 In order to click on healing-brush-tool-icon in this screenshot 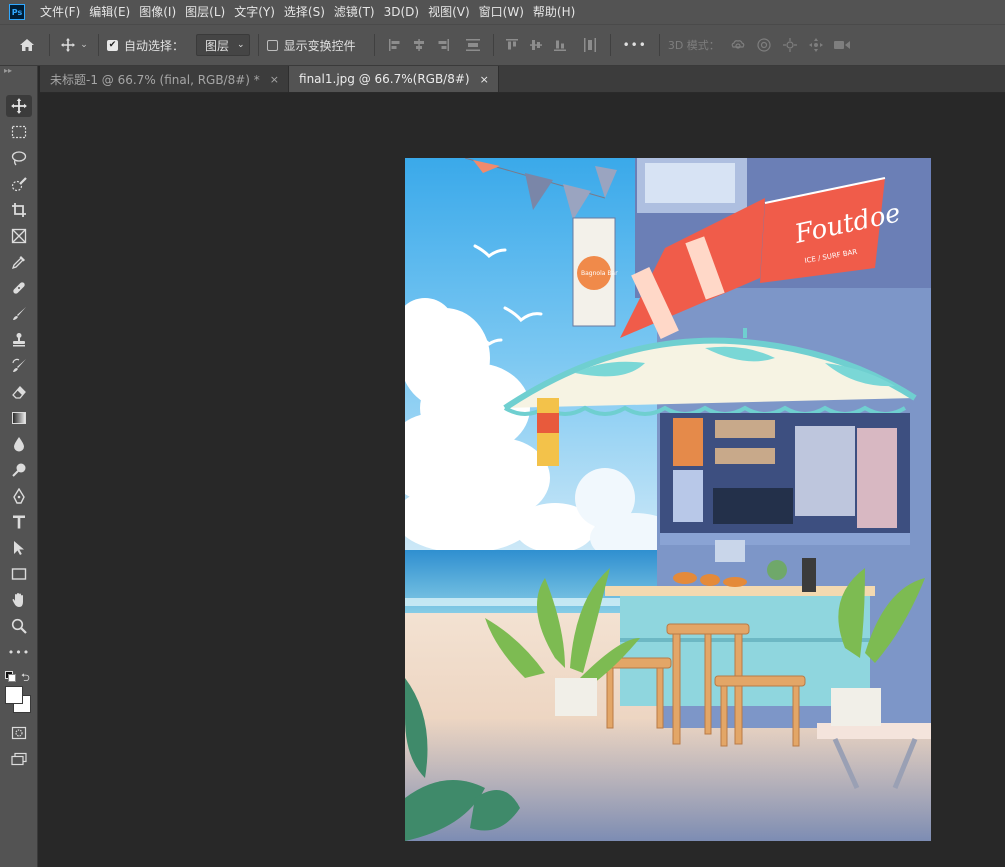, I will do `click(19, 288)`.